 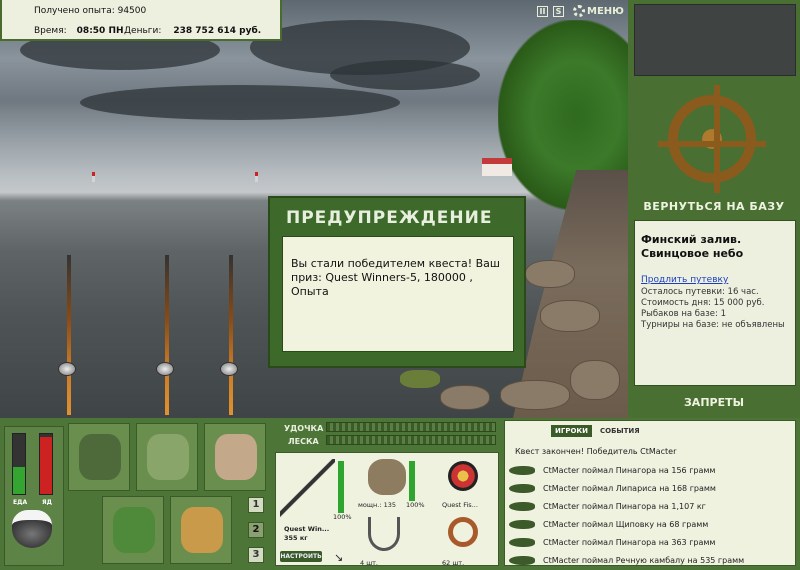 I want to click on inventory-page-3: 3, so click(x=256, y=555).